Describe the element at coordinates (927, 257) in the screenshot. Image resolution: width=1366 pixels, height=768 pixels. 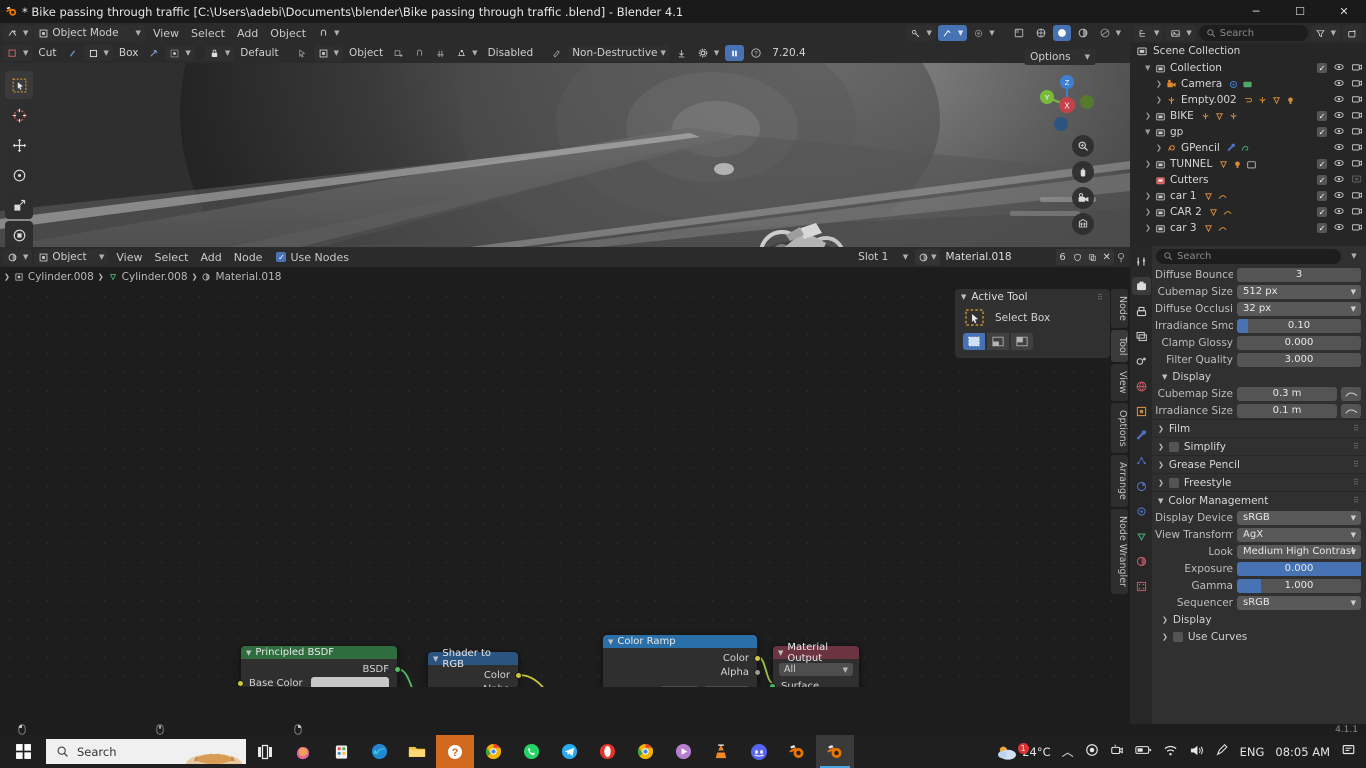
I see `material-browse-icon: ▼` at that location.